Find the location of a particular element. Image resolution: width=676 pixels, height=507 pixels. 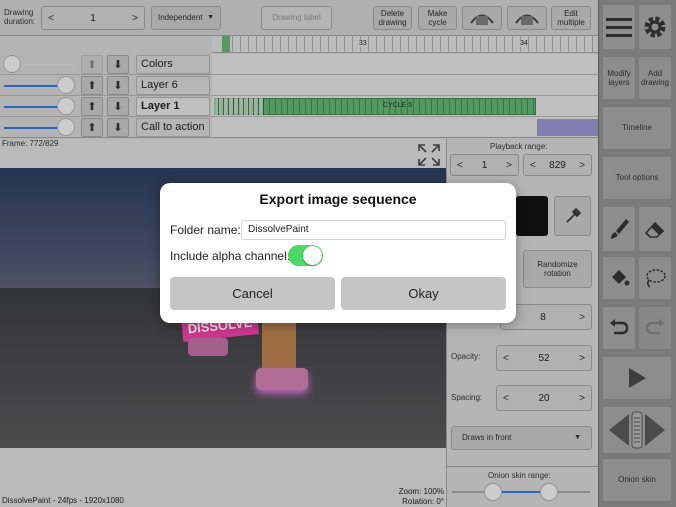

folder-name-label: Folder name: is located at coordinates (205, 230).